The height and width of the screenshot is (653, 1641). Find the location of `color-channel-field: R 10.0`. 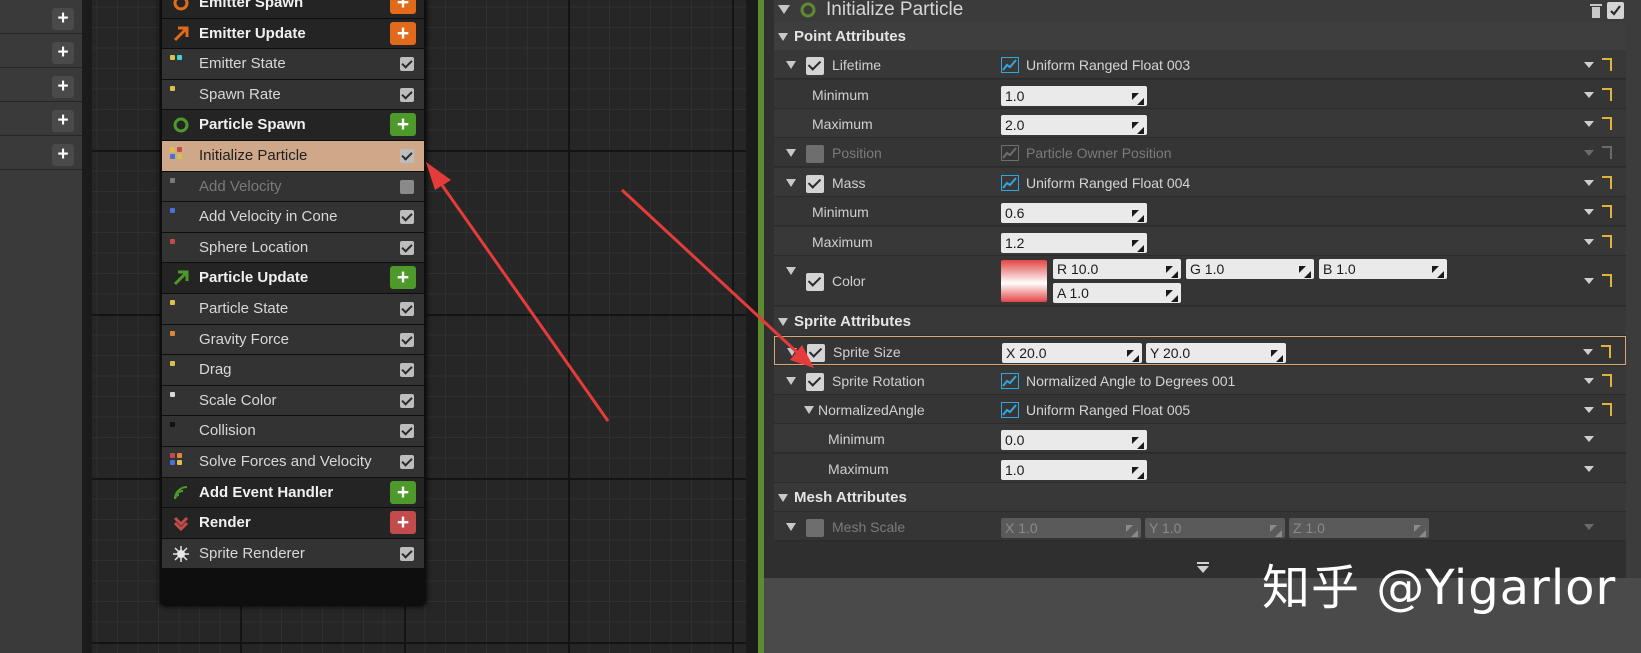

color-channel-field: R 10.0 is located at coordinates (1117, 269).